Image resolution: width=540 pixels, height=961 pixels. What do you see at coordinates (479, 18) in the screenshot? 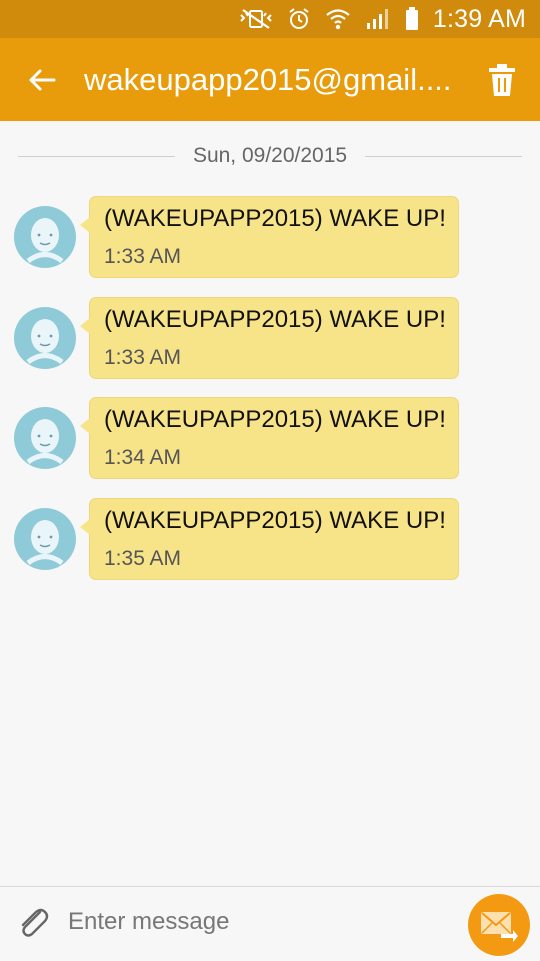
I see `status-time: 1:39 AM` at bounding box center [479, 18].